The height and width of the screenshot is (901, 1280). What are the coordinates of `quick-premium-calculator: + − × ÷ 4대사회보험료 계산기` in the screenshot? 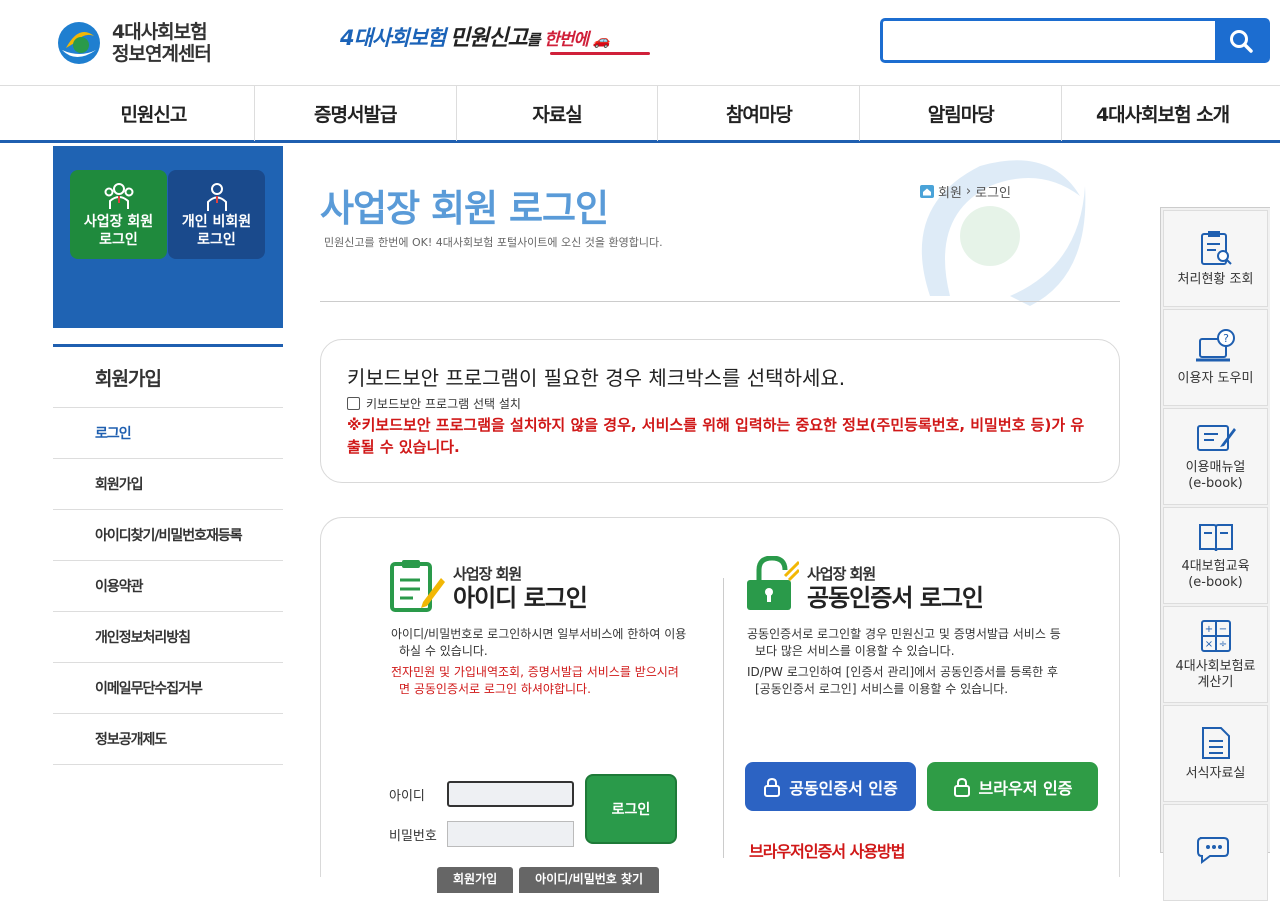 It's located at (1215, 654).